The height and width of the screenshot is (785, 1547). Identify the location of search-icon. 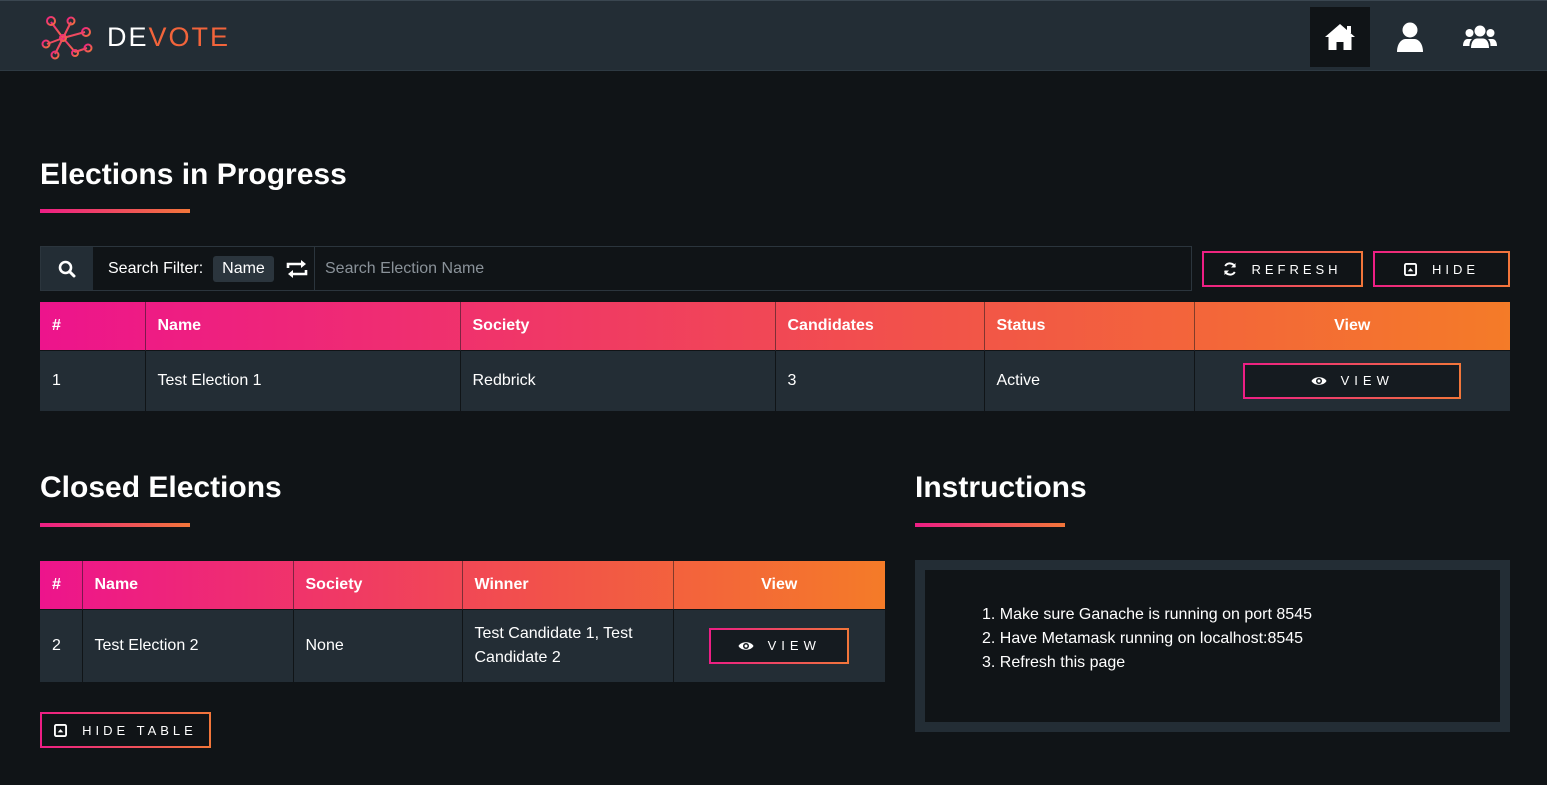
(67, 268).